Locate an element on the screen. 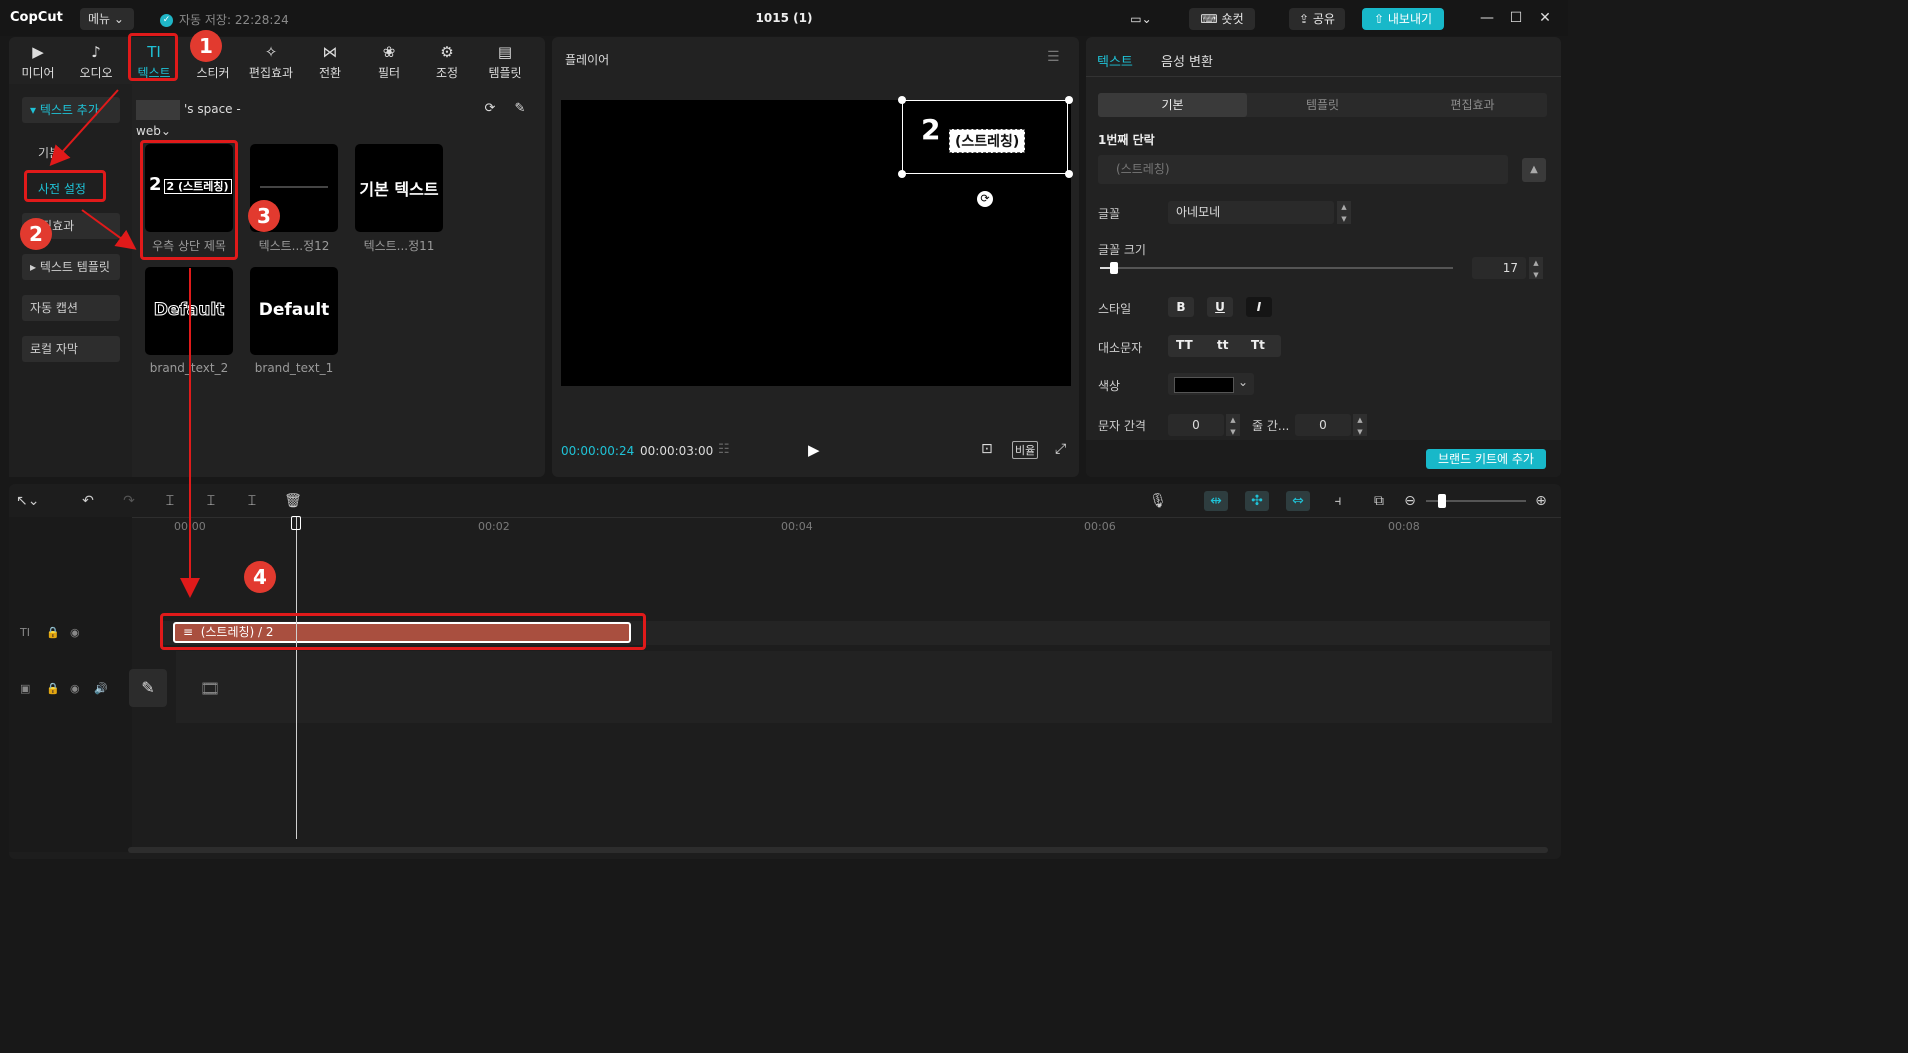 The width and height of the screenshot is (1908, 1053). annotation-arrows is located at coordinates (124, 343).